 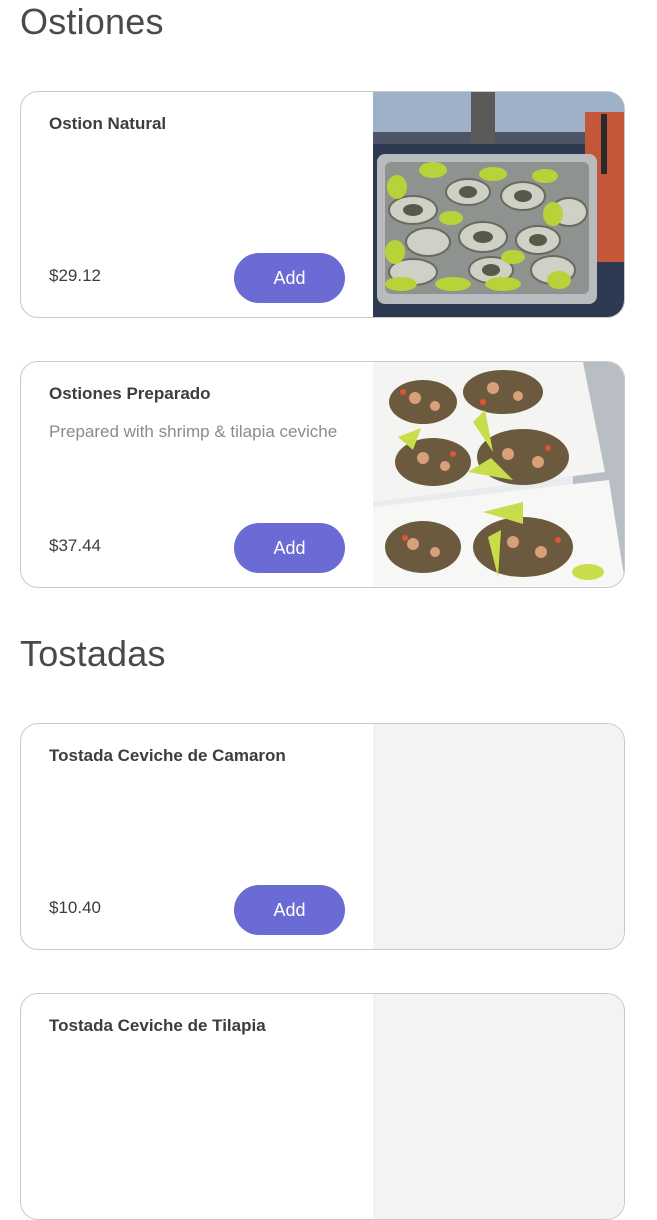 I want to click on menu-item-info: Ostion Natural $29.12 Add, so click(x=197, y=204).